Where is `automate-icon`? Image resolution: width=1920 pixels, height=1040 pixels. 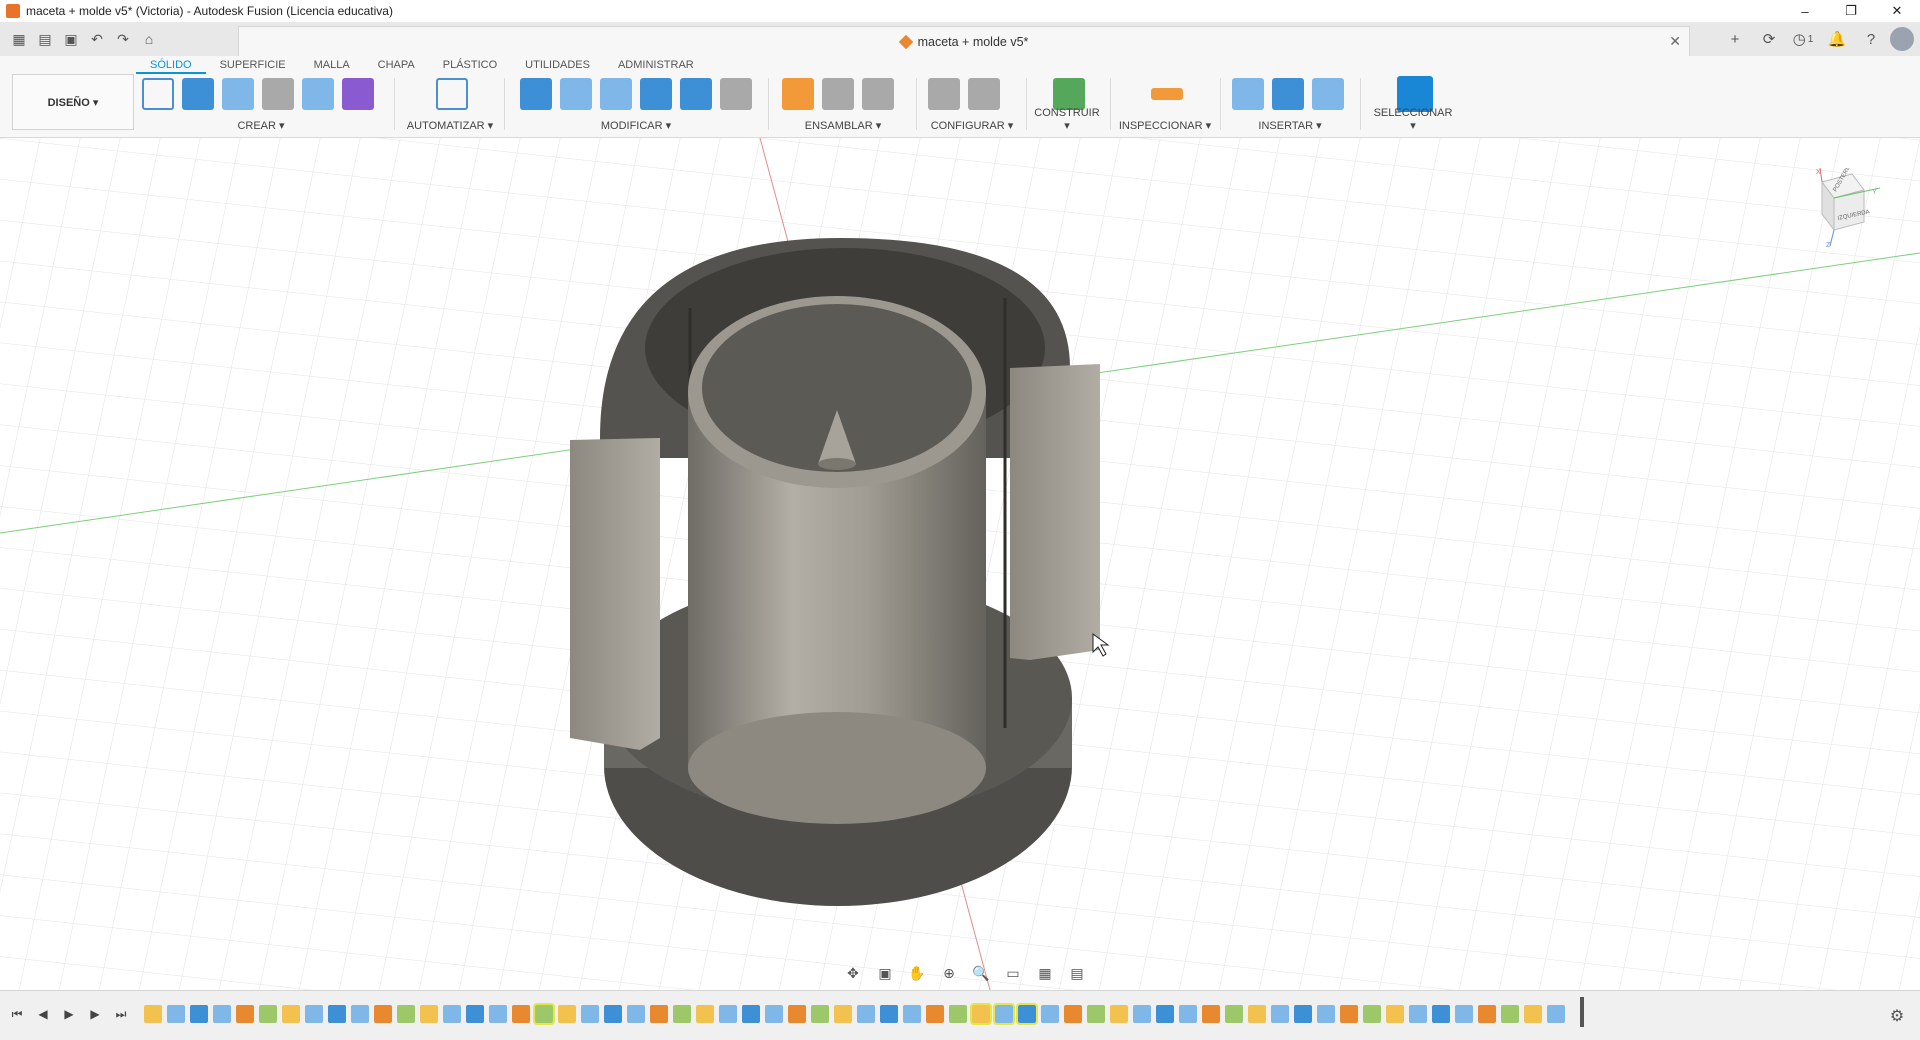 automate-icon is located at coordinates (452, 94).